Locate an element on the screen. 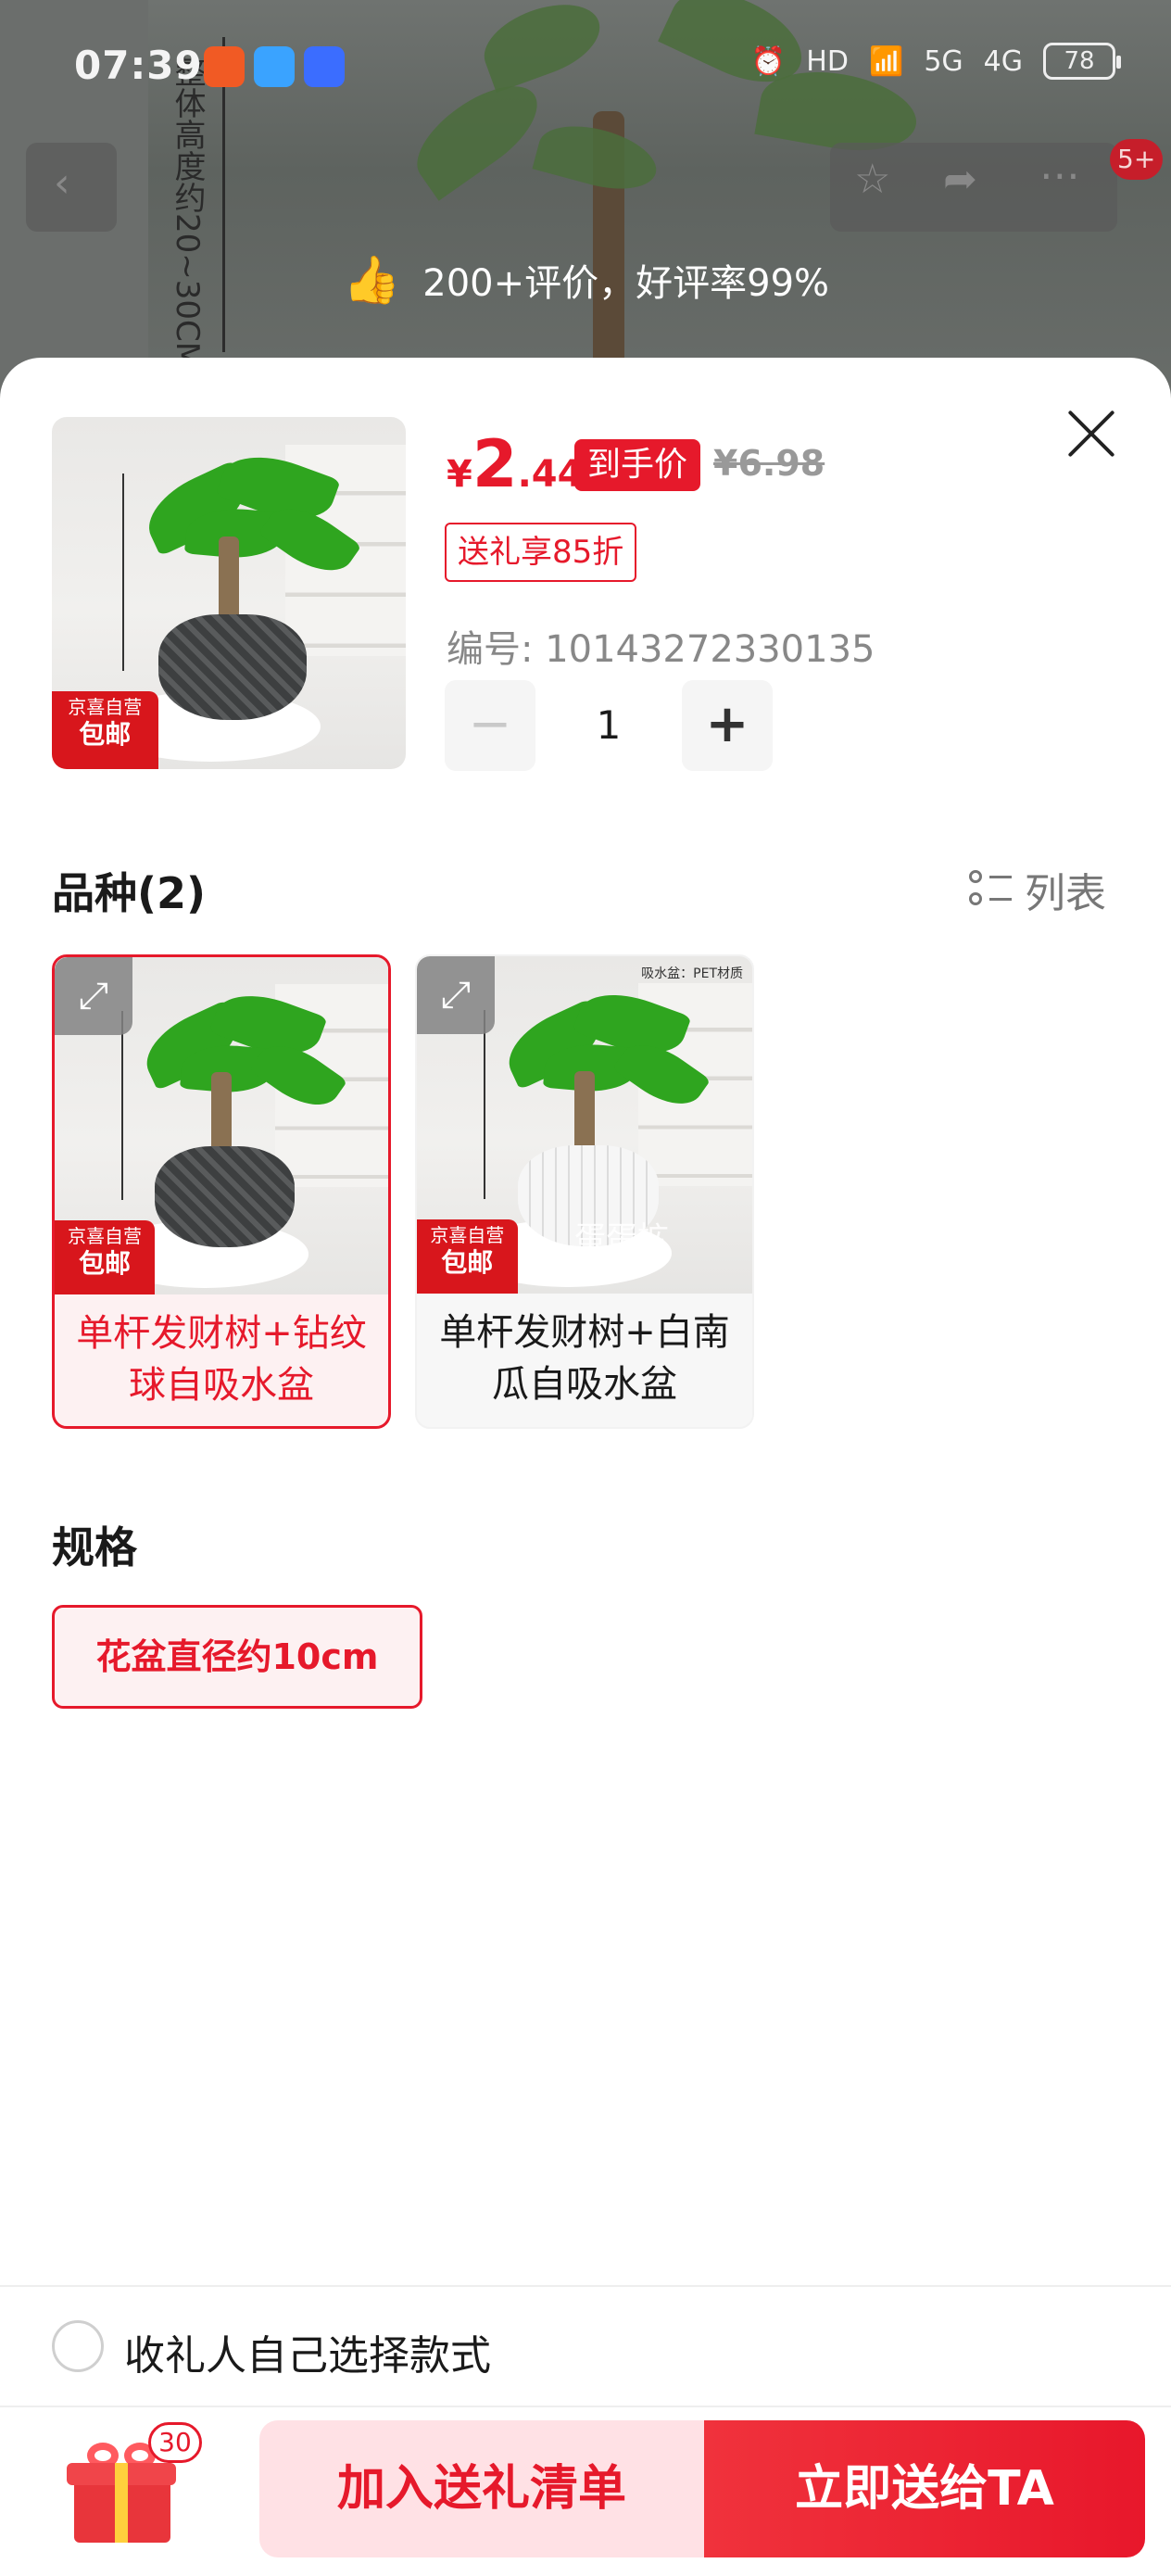 The image size is (1171, 2576). image-watermark: 蛋蛋拡 is located at coordinates (622, 1238).